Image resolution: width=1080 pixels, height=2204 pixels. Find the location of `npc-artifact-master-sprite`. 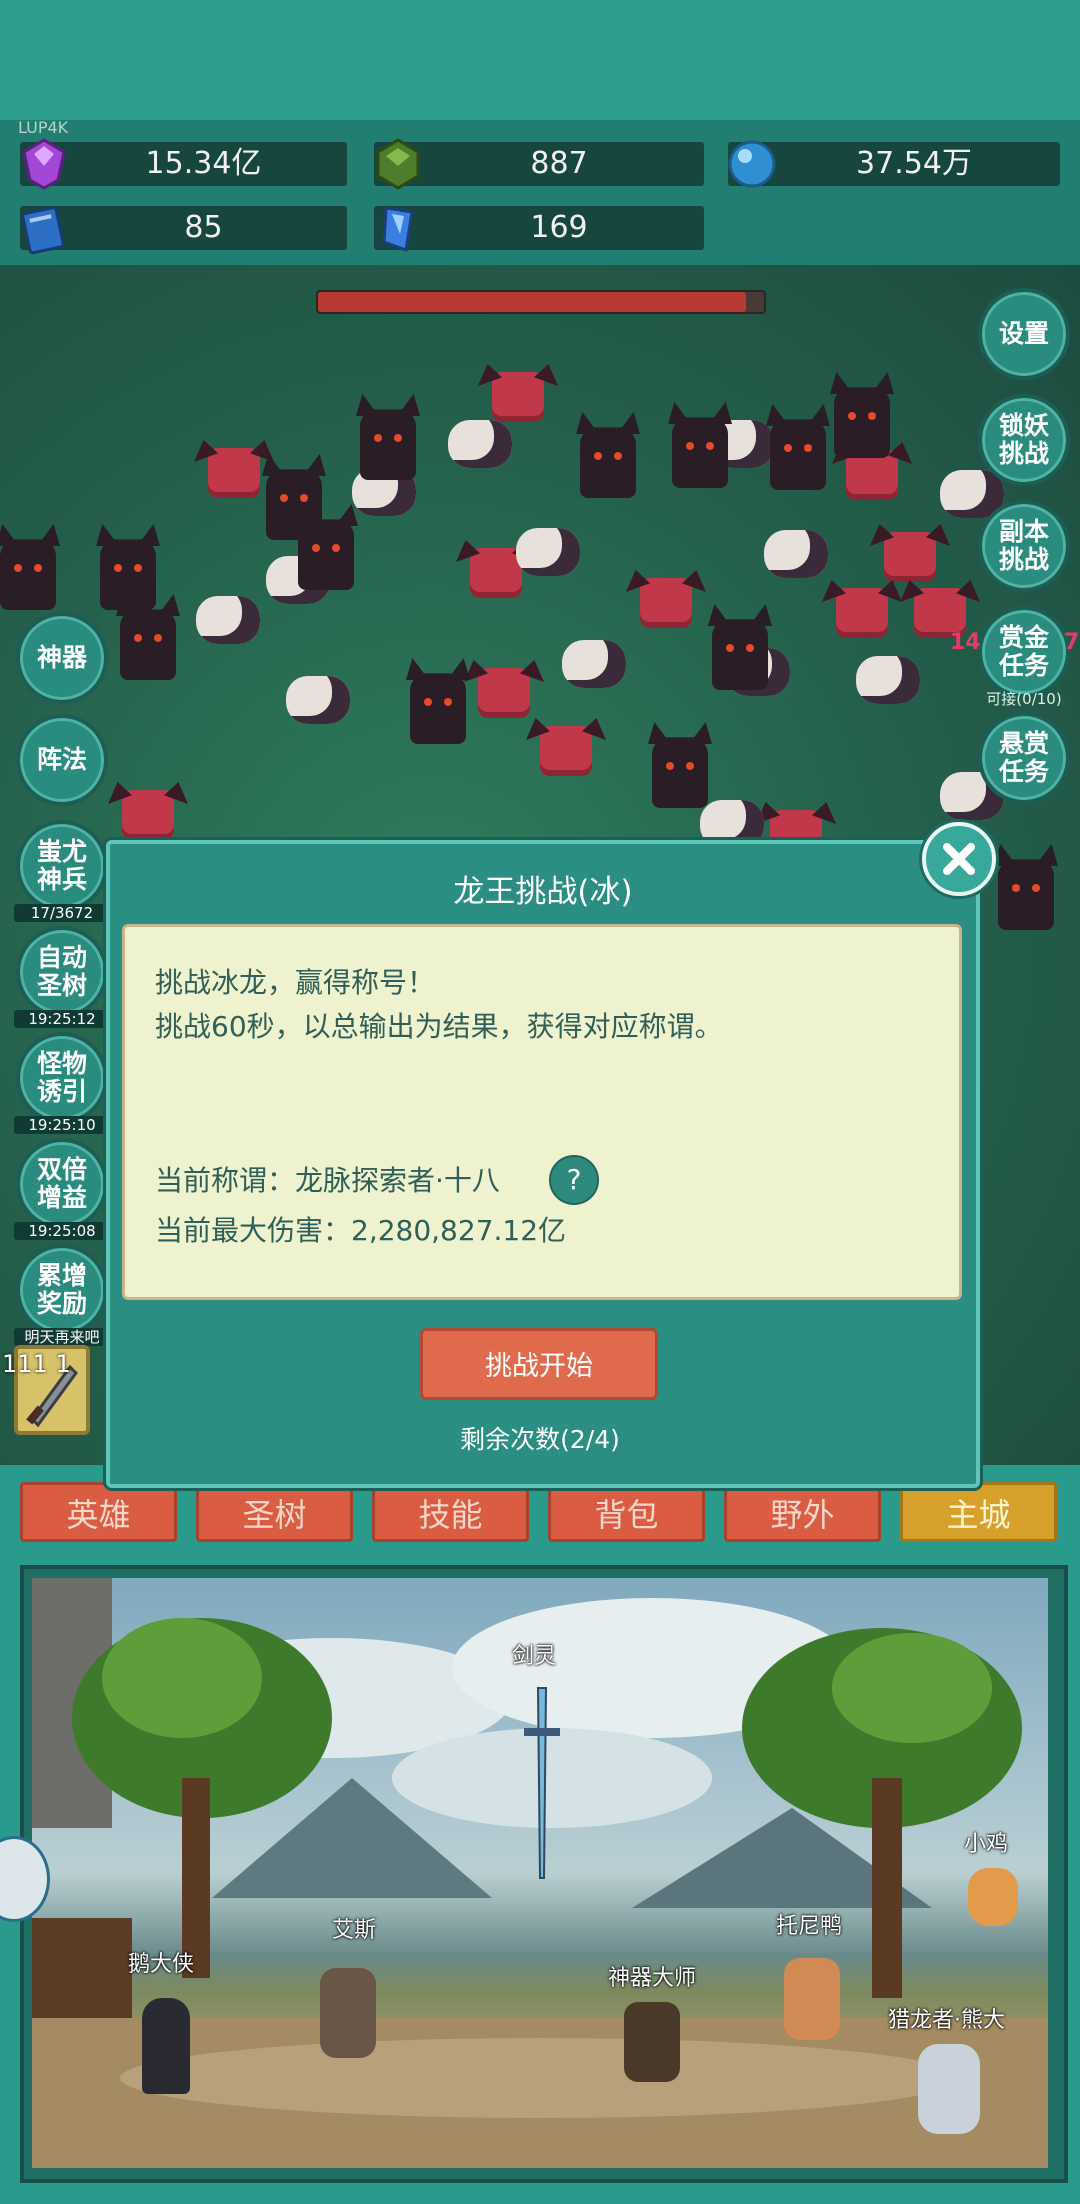

npc-artifact-master-sprite is located at coordinates (652, 2042).